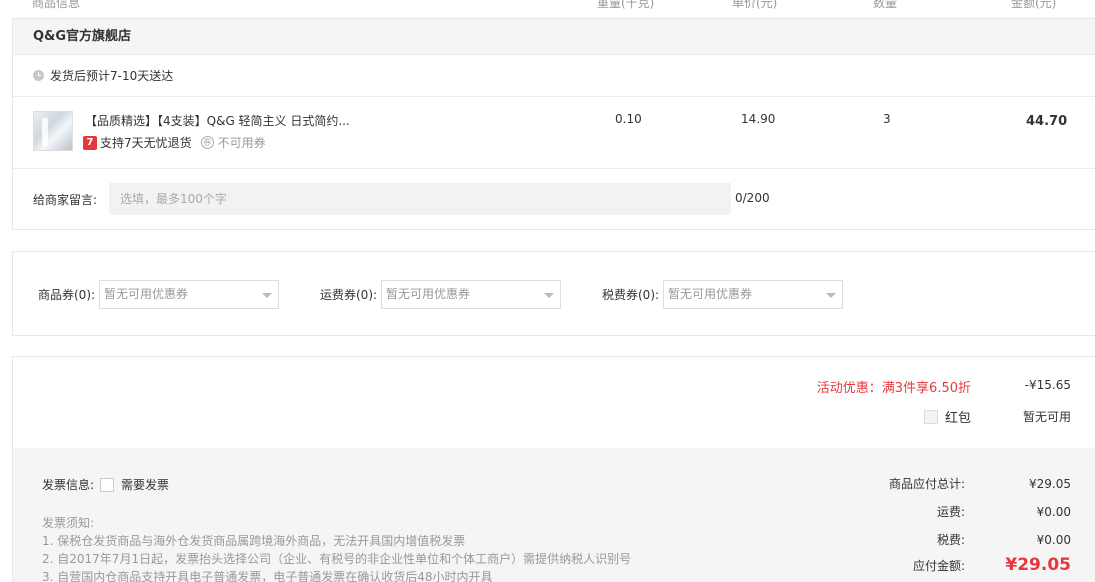 This screenshot has height=582, width=1095. Describe the element at coordinates (112, 75) in the screenshot. I see `delivery-text: 发货后预计7-10天送达` at that location.